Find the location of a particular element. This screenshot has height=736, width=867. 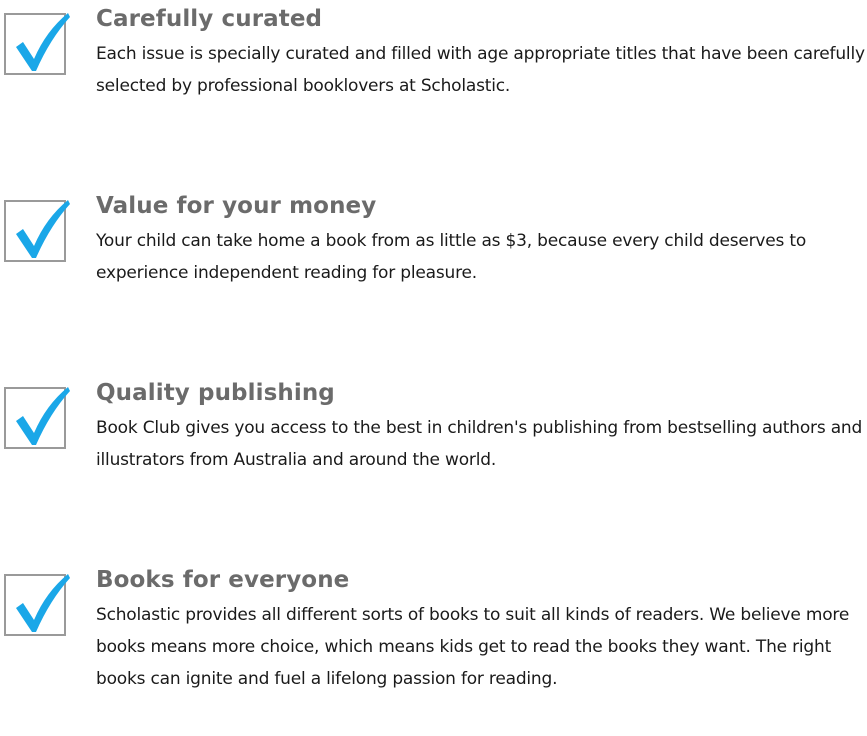

feature-title: Value for your money is located at coordinates (236, 206).